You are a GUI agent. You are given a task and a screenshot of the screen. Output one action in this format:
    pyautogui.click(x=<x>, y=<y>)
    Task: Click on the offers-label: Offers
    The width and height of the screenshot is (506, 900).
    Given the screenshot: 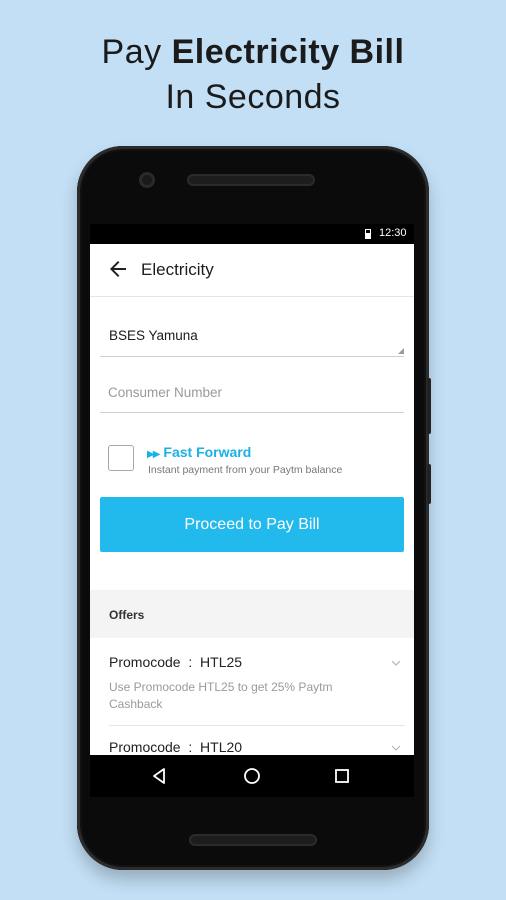 What is the action you would take?
    pyautogui.click(x=127, y=615)
    